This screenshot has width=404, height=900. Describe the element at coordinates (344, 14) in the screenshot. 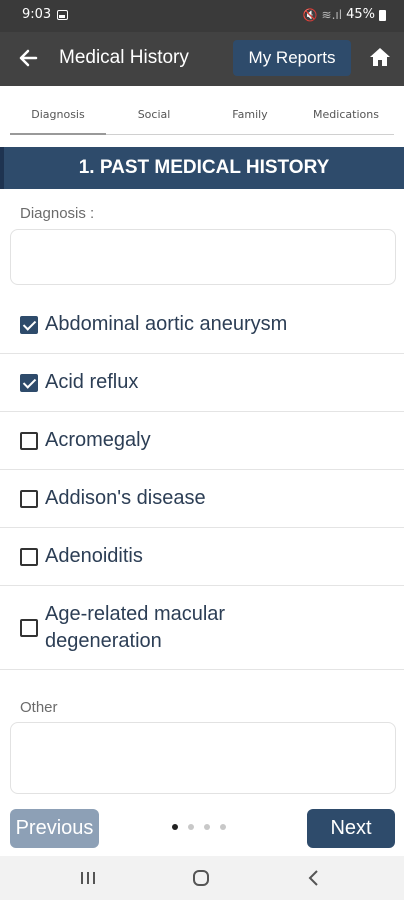

I see `status-icons: 🔇 ≋.ıl 45%` at that location.